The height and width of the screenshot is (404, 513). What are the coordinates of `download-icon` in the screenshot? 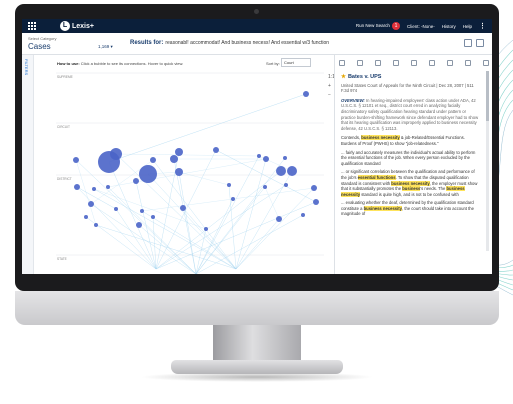 It's located at (432, 63).